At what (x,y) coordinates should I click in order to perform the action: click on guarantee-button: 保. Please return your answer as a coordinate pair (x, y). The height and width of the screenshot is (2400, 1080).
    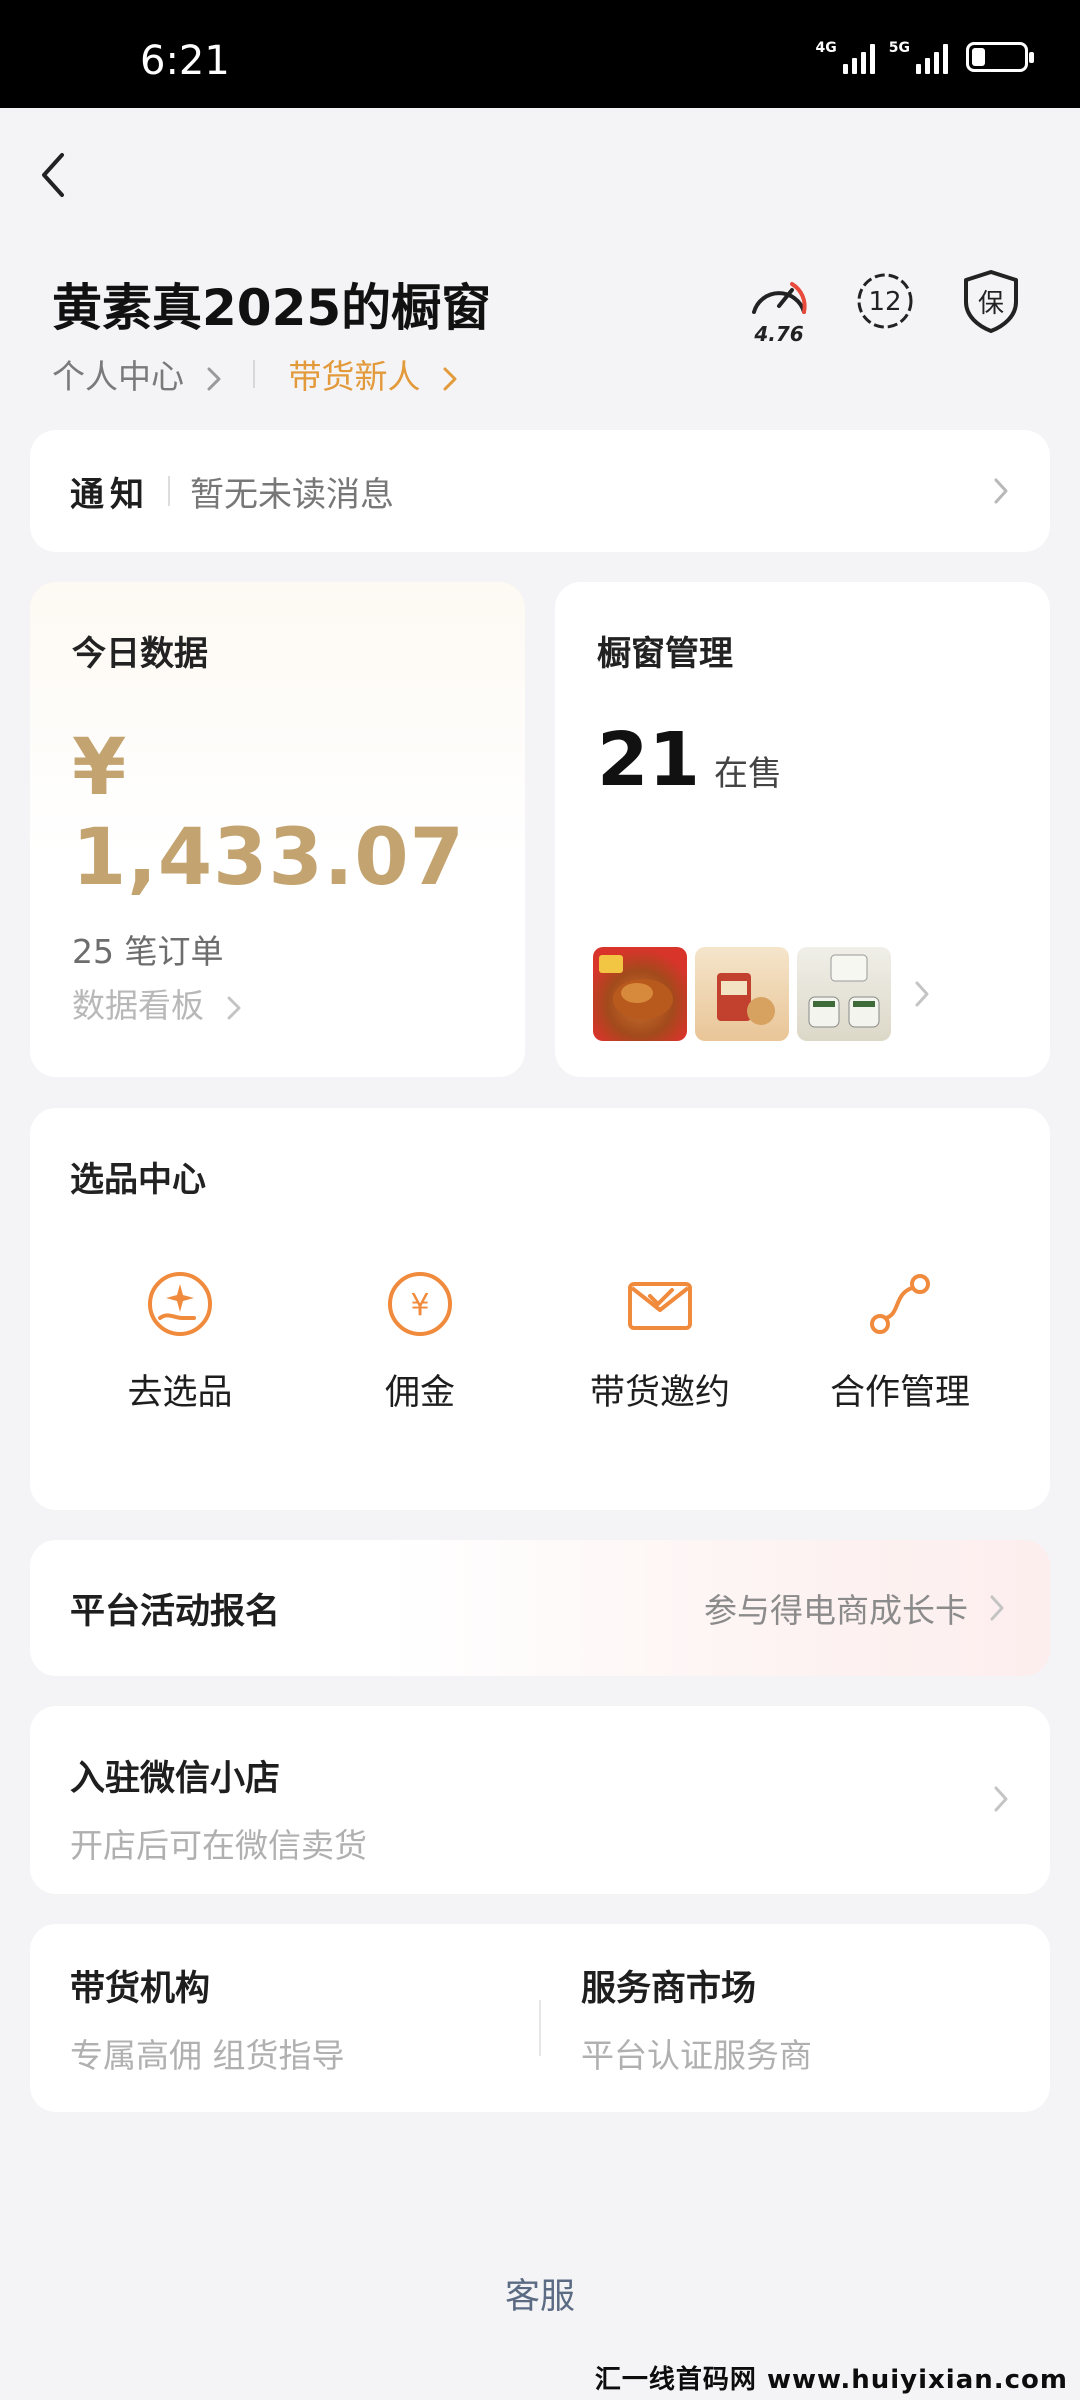
    Looking at the image, I should click on (991, 301).